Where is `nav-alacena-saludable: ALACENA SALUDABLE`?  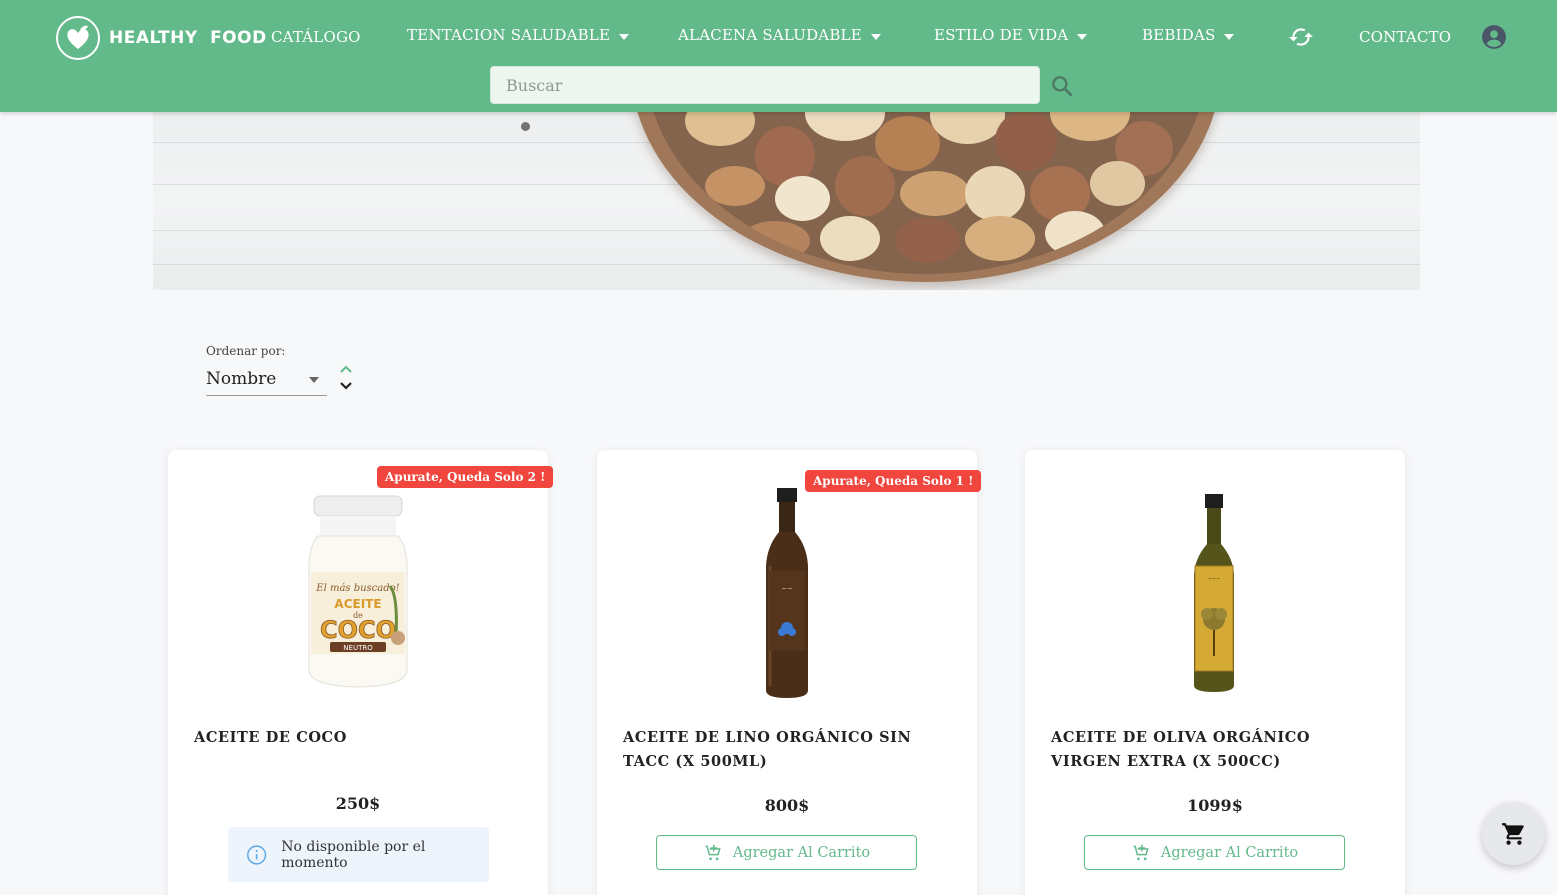
nav-alacena-saludable: ALACENA SALUDABLE is located at coordinates (779, 35).